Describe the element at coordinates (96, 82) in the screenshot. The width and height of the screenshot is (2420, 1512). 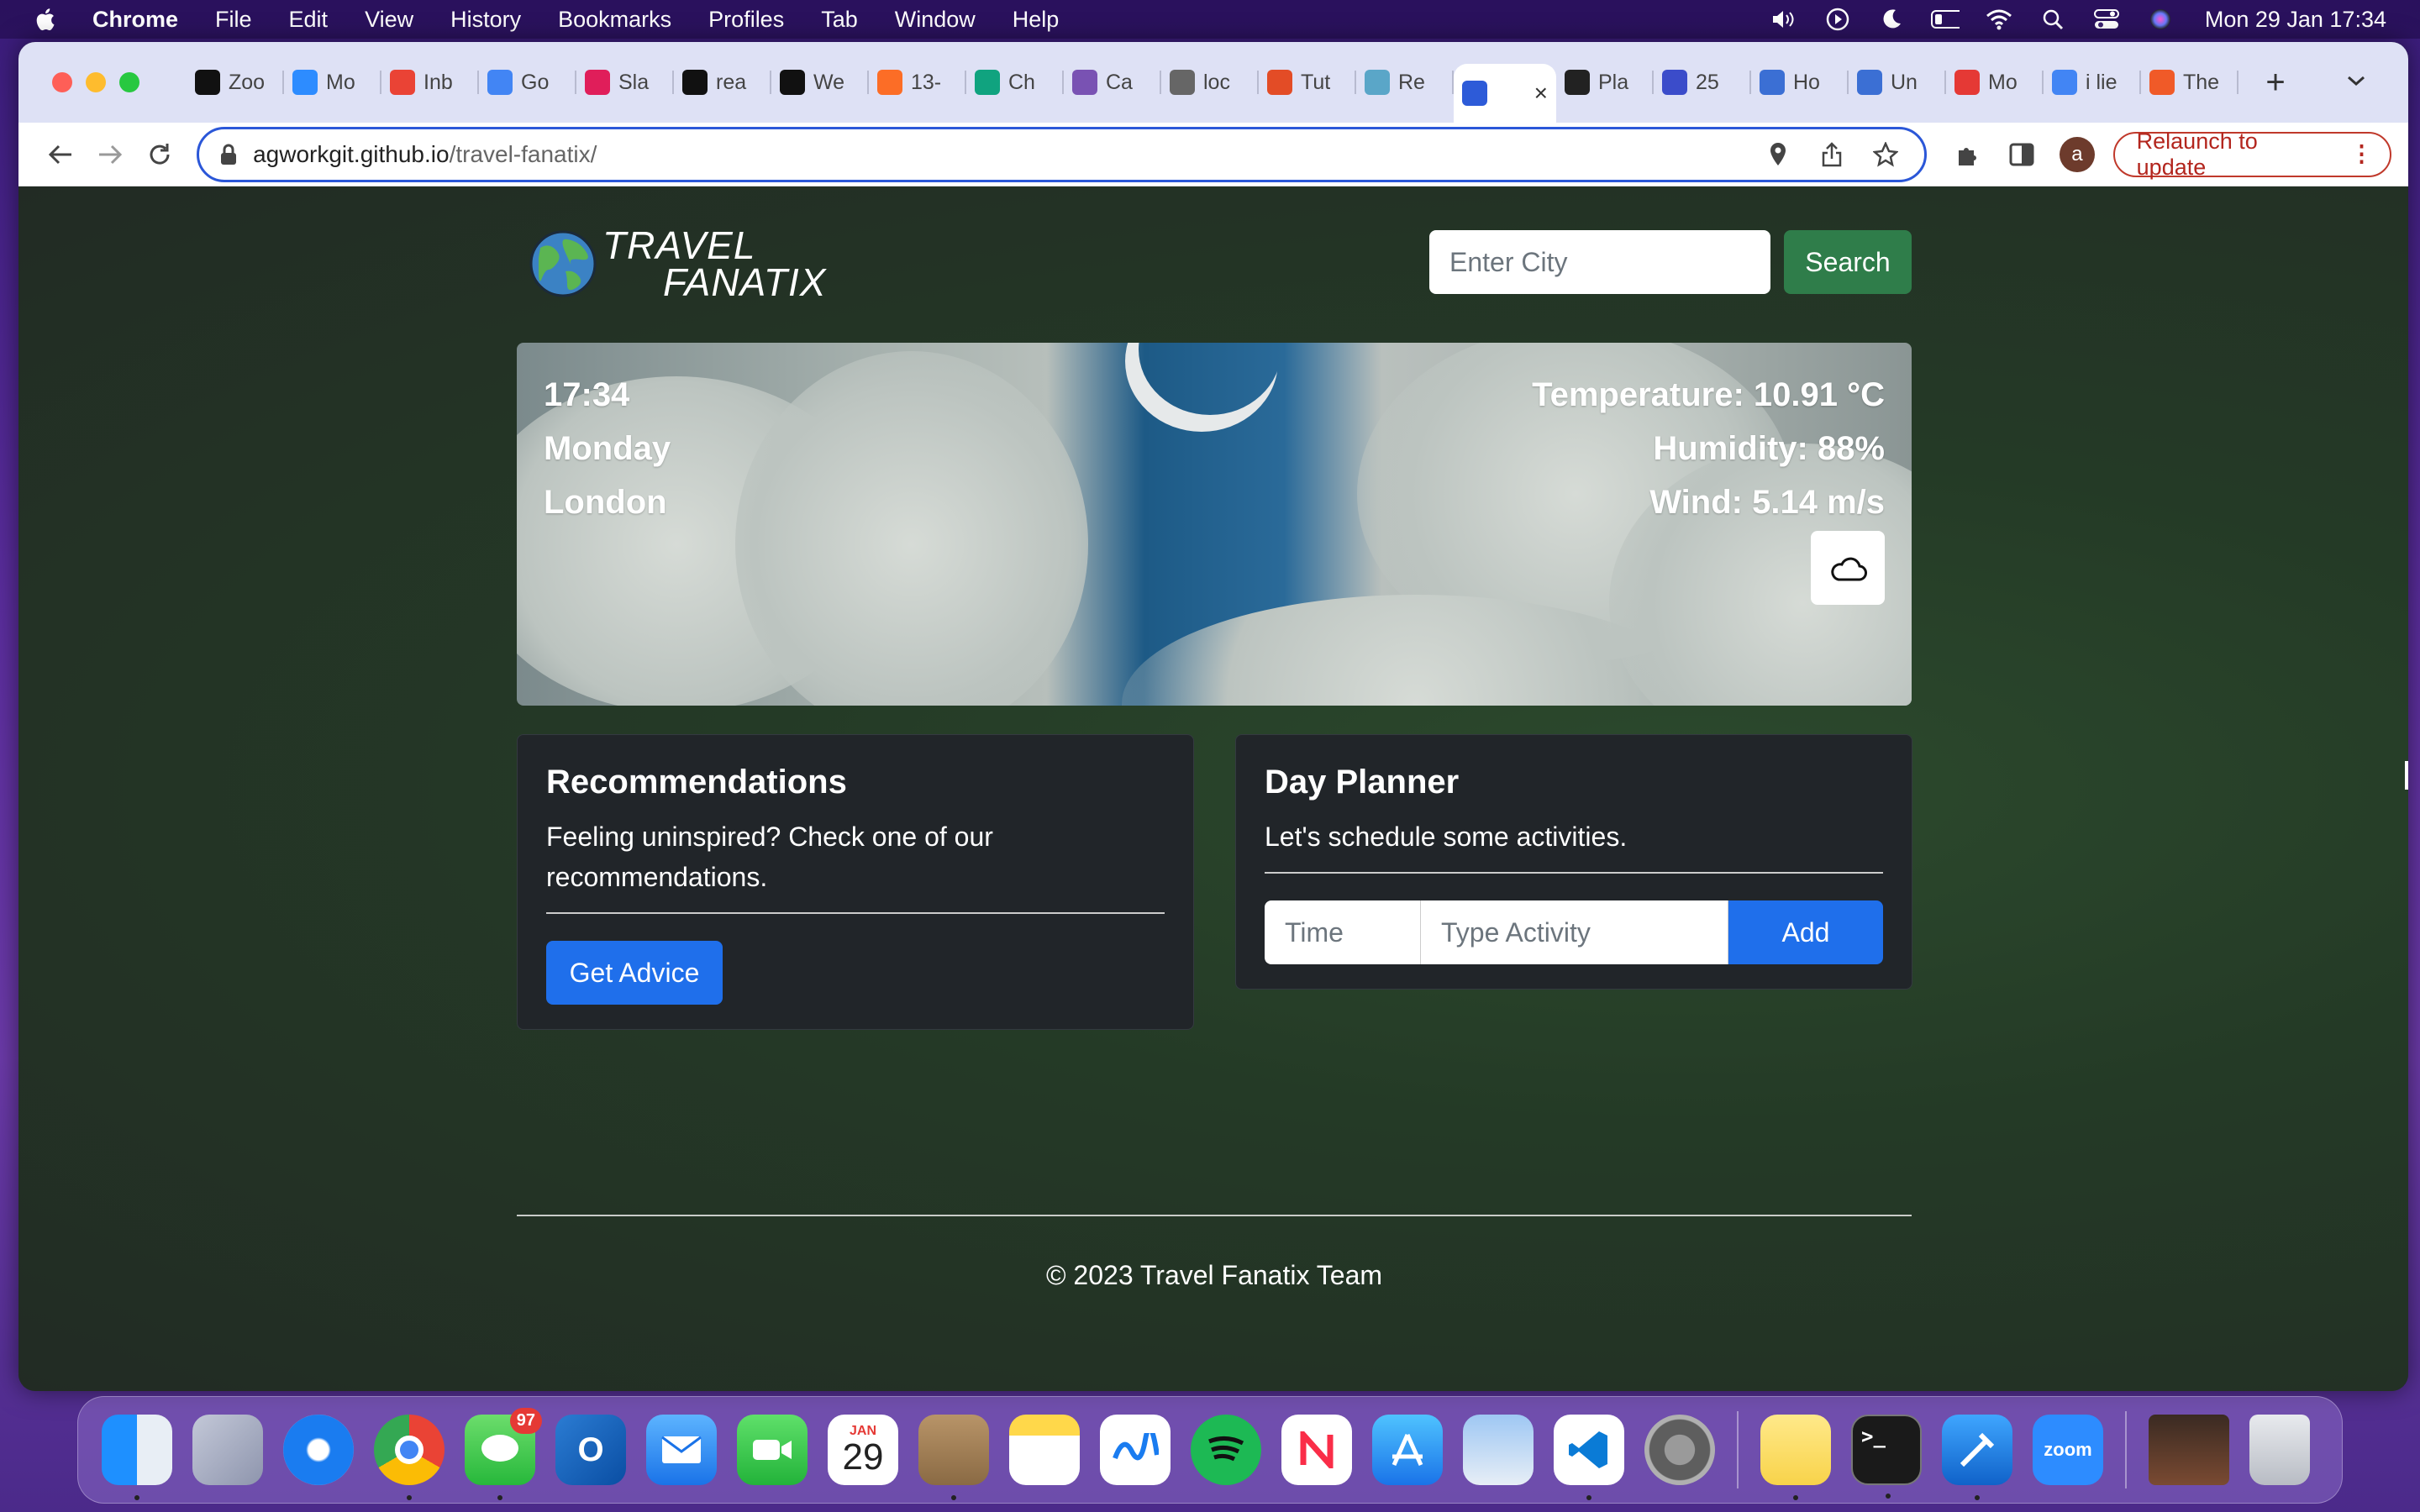
I see `minimize-window-button` at that location.